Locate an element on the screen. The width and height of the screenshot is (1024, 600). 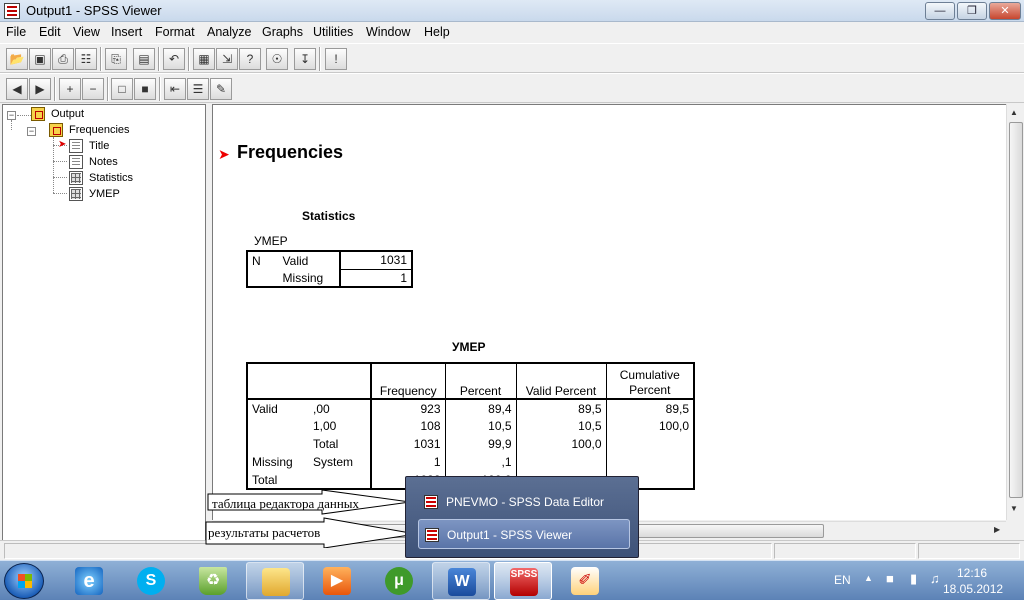
print-preview-icon: ☷ is located at coordinates (86, 59).